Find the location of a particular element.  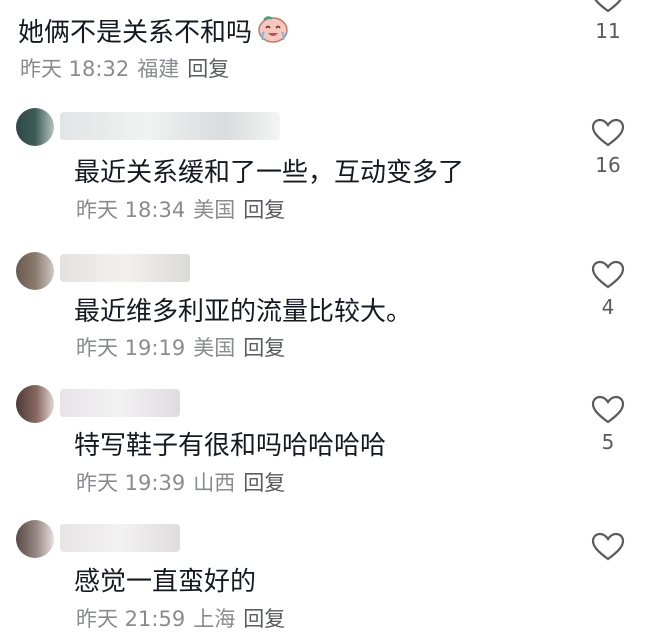

like-count: 16 is located at coordinates (608, 165).